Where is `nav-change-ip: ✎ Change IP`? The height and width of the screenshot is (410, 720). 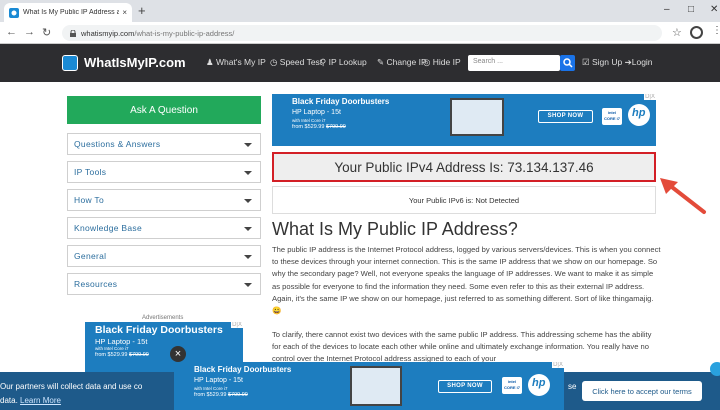 nav-change-ip: ✎ Change IP is located at coordinates (402, 62).